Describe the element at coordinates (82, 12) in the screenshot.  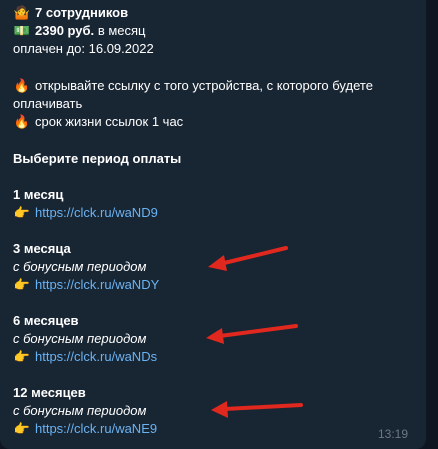
I see `employees-count: 7 сотрудников` at that location.